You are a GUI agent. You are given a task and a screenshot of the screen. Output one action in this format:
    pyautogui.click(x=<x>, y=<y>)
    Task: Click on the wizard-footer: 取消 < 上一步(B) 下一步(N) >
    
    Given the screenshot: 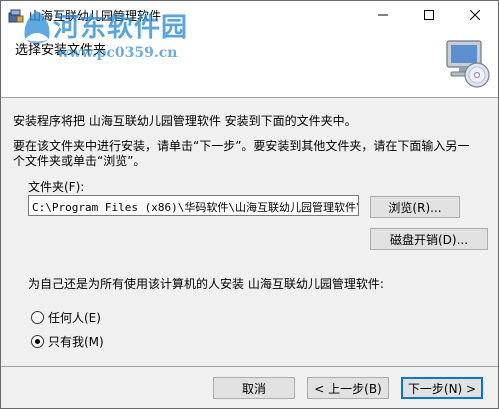 What is the action you would take?
    pyautogui.click(x=249, y=387)
    